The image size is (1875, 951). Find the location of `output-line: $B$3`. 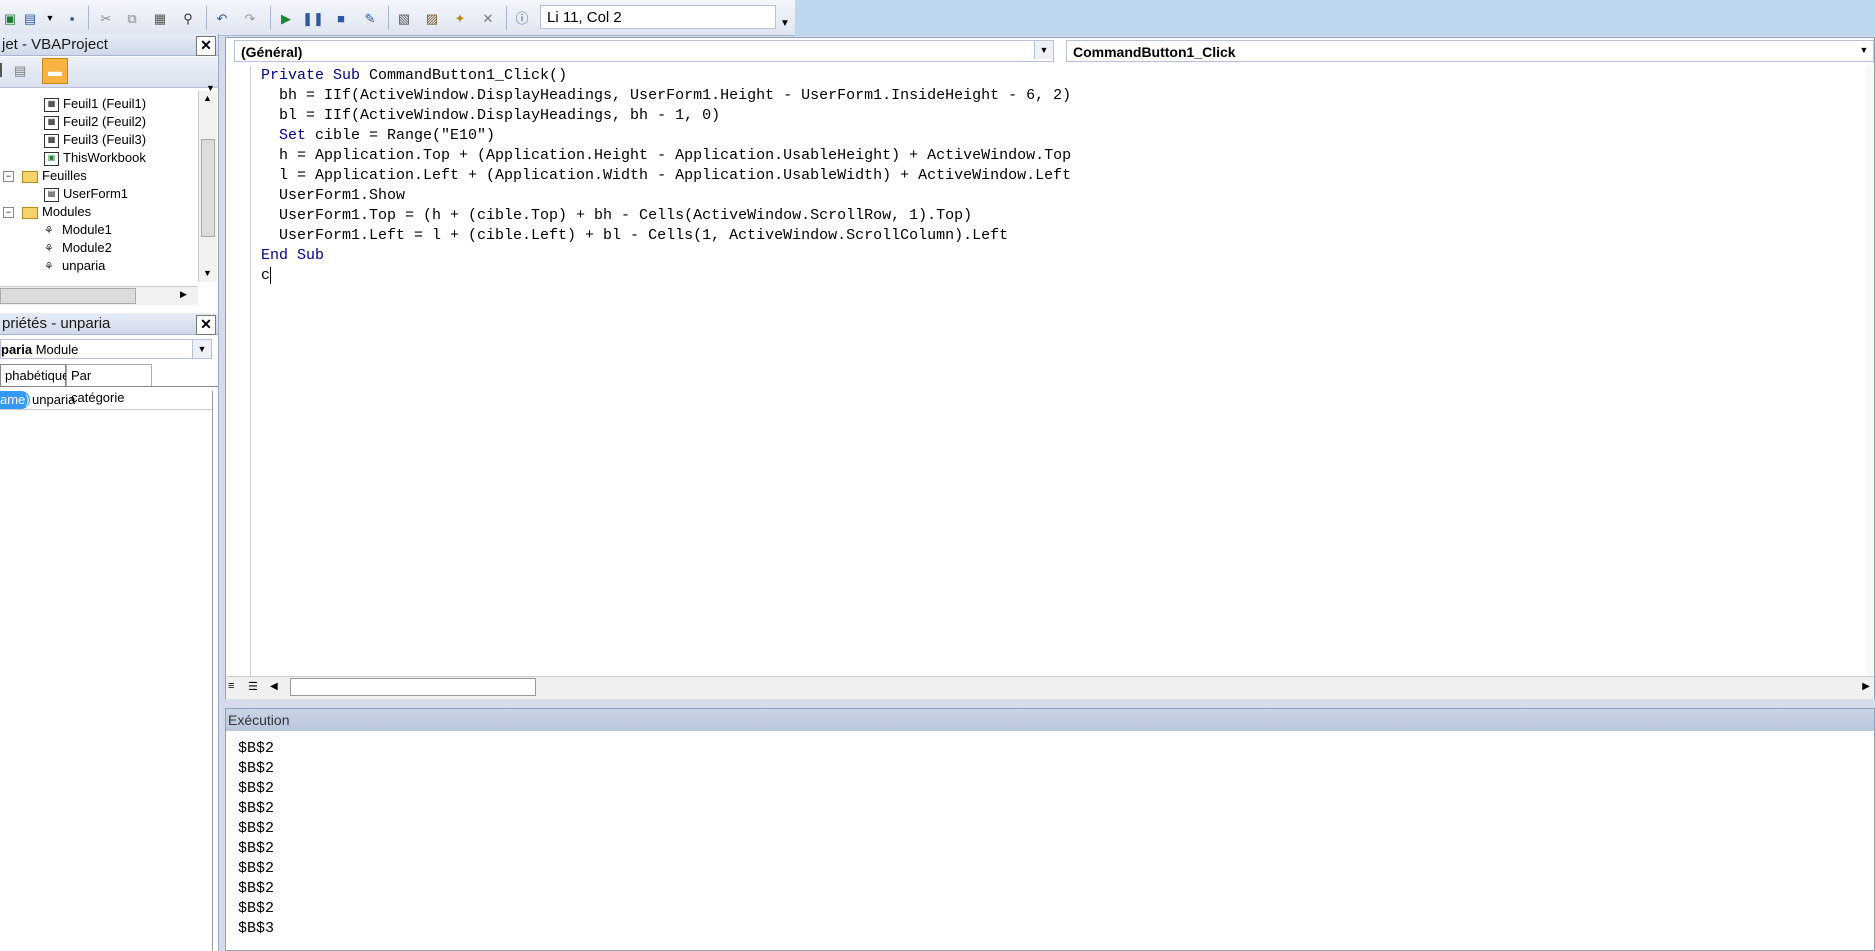

output-line: $B$3 is located at coordinates (256, 928).